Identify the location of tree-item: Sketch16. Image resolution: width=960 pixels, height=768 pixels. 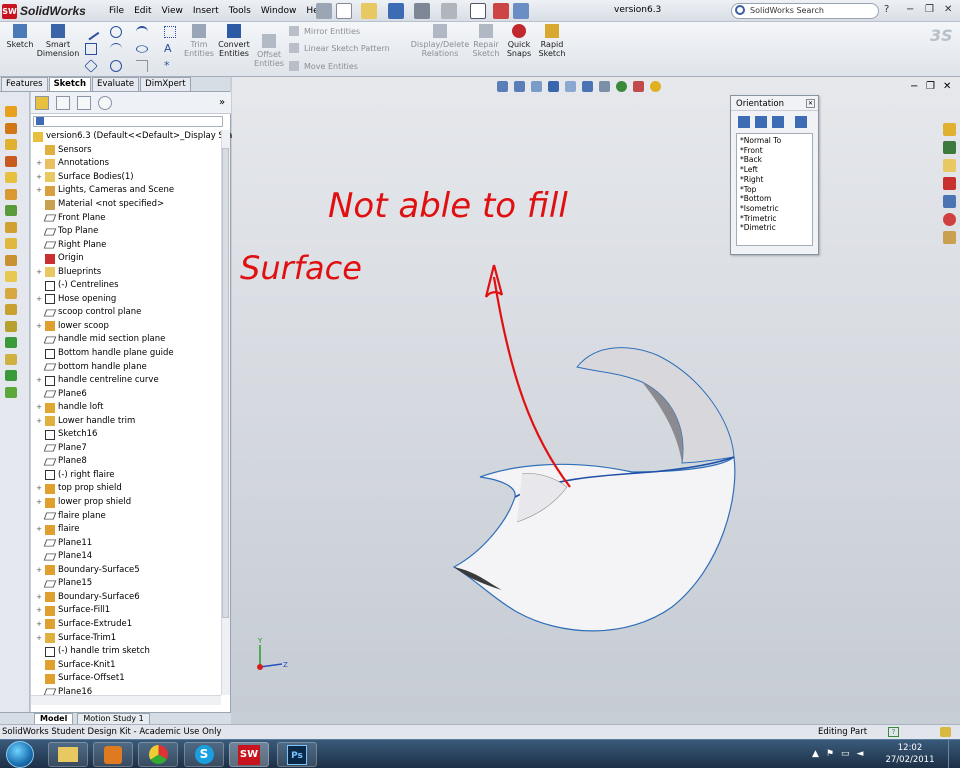
(126, 435).